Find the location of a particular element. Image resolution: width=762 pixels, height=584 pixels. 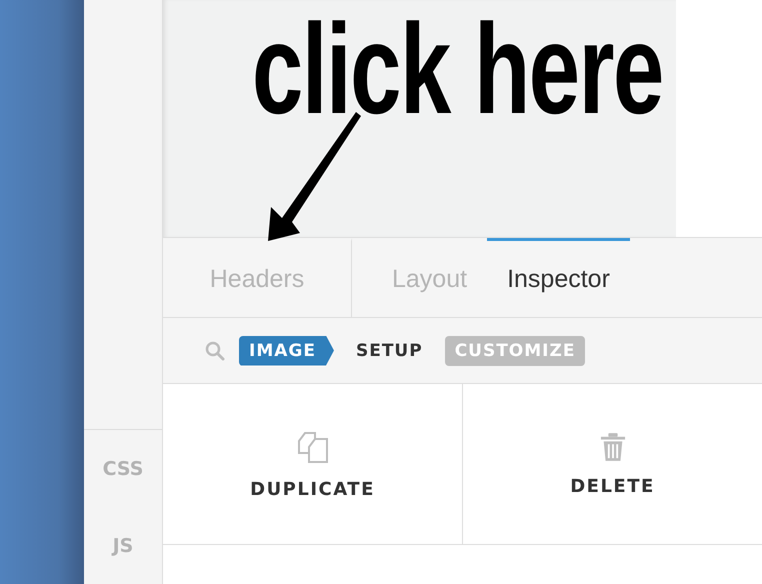

trash-icon is located at coordinates (613, 447).